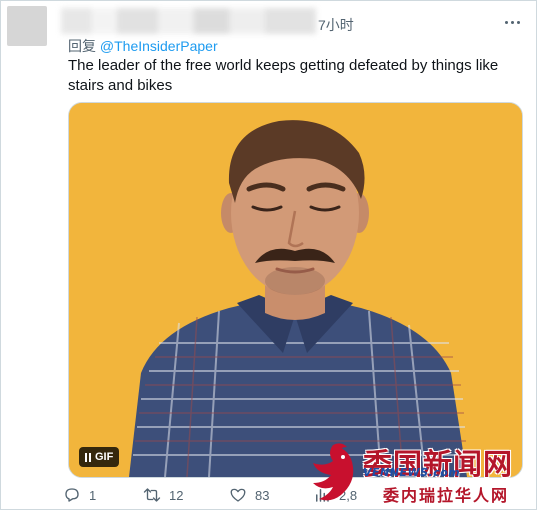  I want to click on retweet-button: 12, so click(186, 495).